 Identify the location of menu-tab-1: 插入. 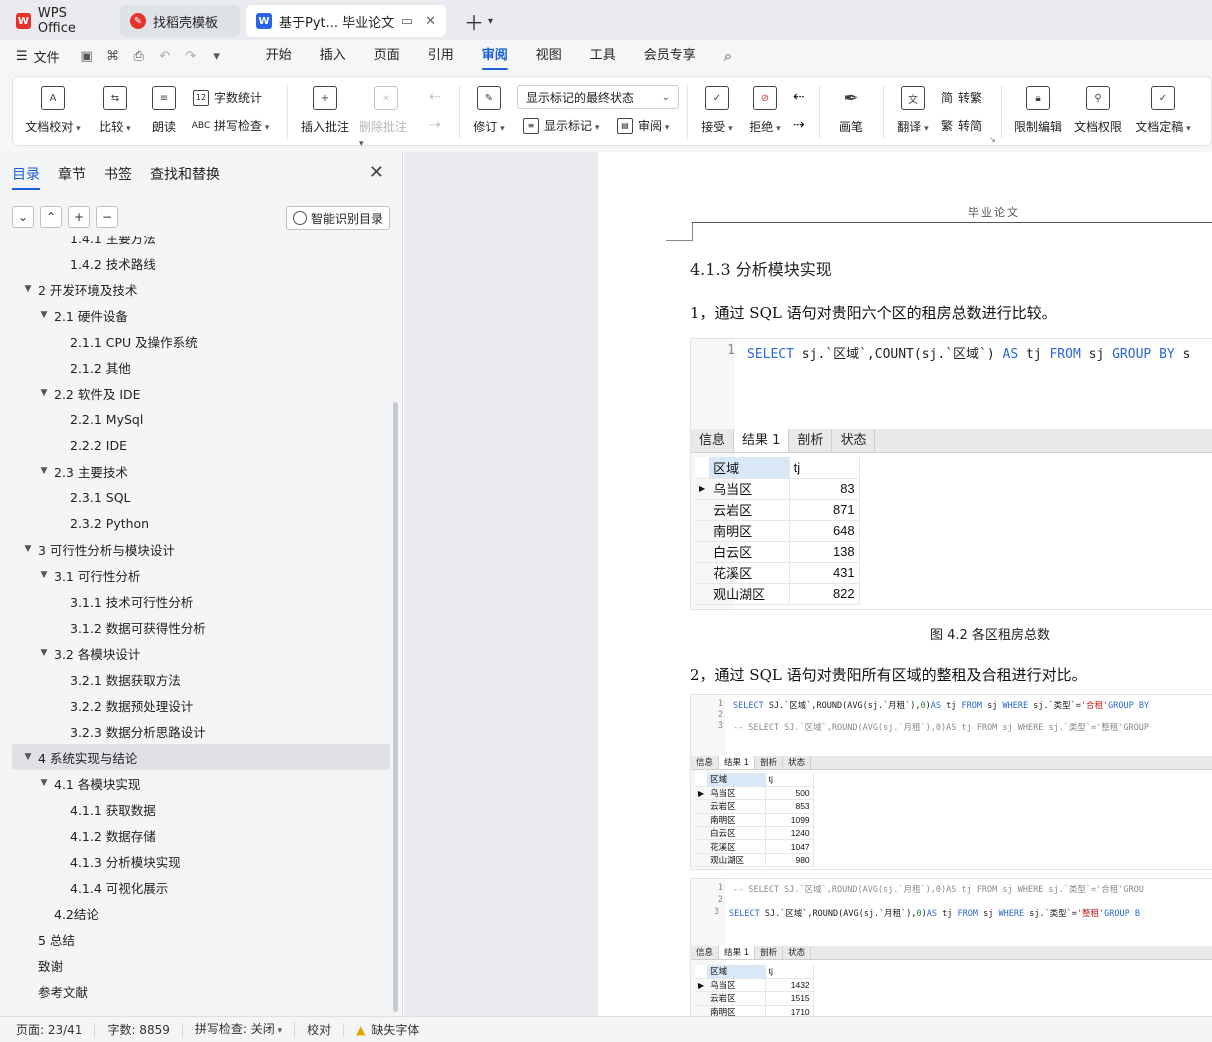
(333, 56).